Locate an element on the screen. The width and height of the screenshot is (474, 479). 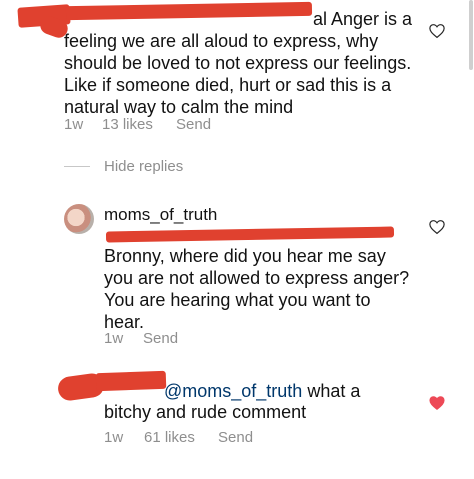
avatar is located at coordinates (79, 219).